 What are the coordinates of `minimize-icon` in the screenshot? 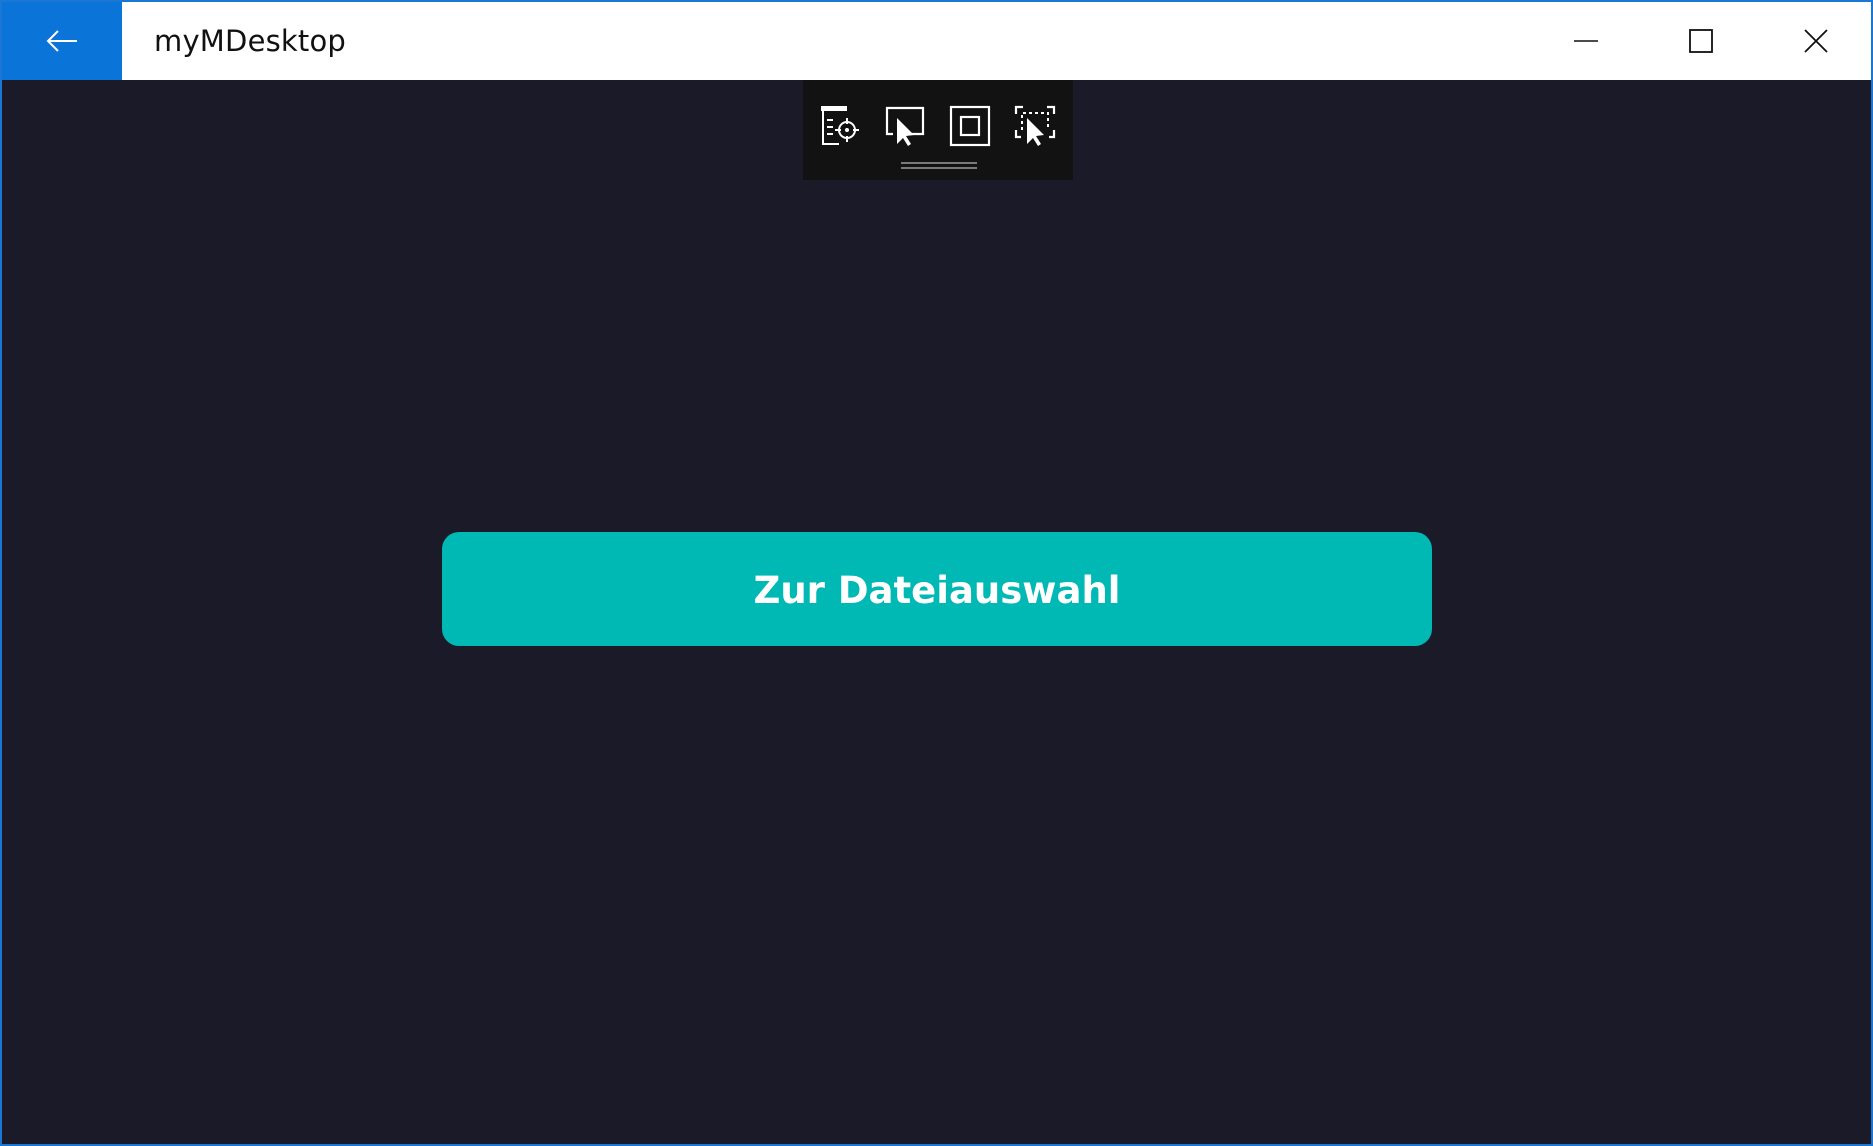 It's located at (1585, 41).